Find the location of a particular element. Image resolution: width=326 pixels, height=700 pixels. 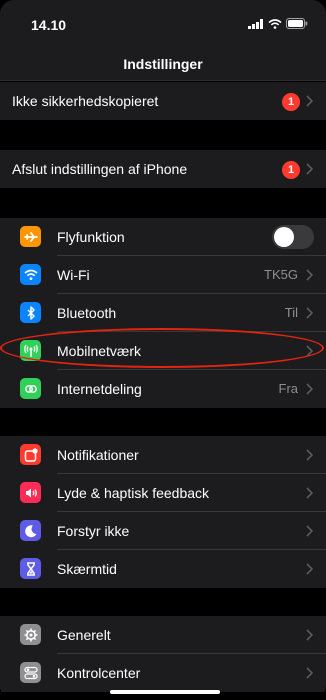

page-title: Indstillinger is located at coordinates (163, 64).